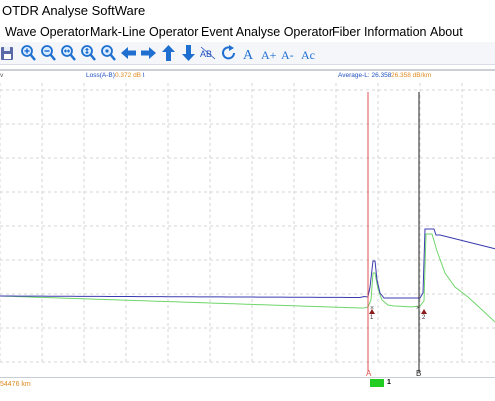 The width and height of the screenshot is (495, 401). Describe the element at coordinates (168, 53) in the screenshot. I see `arrow-up-icon` at that location.